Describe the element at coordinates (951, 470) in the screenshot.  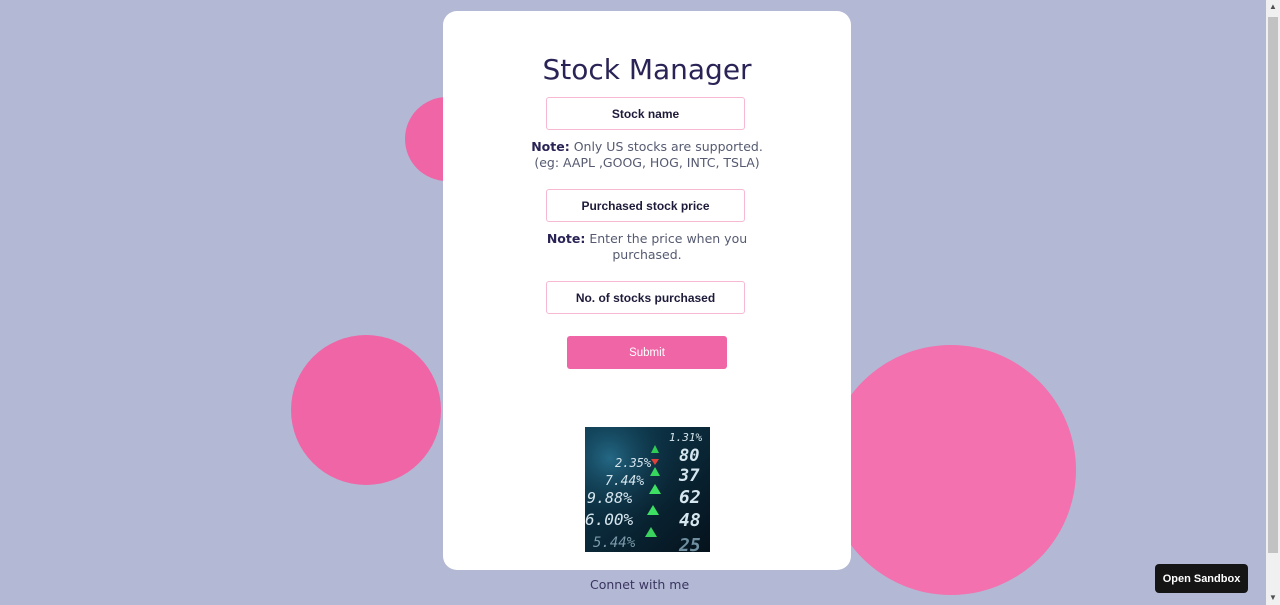
I see `decor-circle-right` at that location.